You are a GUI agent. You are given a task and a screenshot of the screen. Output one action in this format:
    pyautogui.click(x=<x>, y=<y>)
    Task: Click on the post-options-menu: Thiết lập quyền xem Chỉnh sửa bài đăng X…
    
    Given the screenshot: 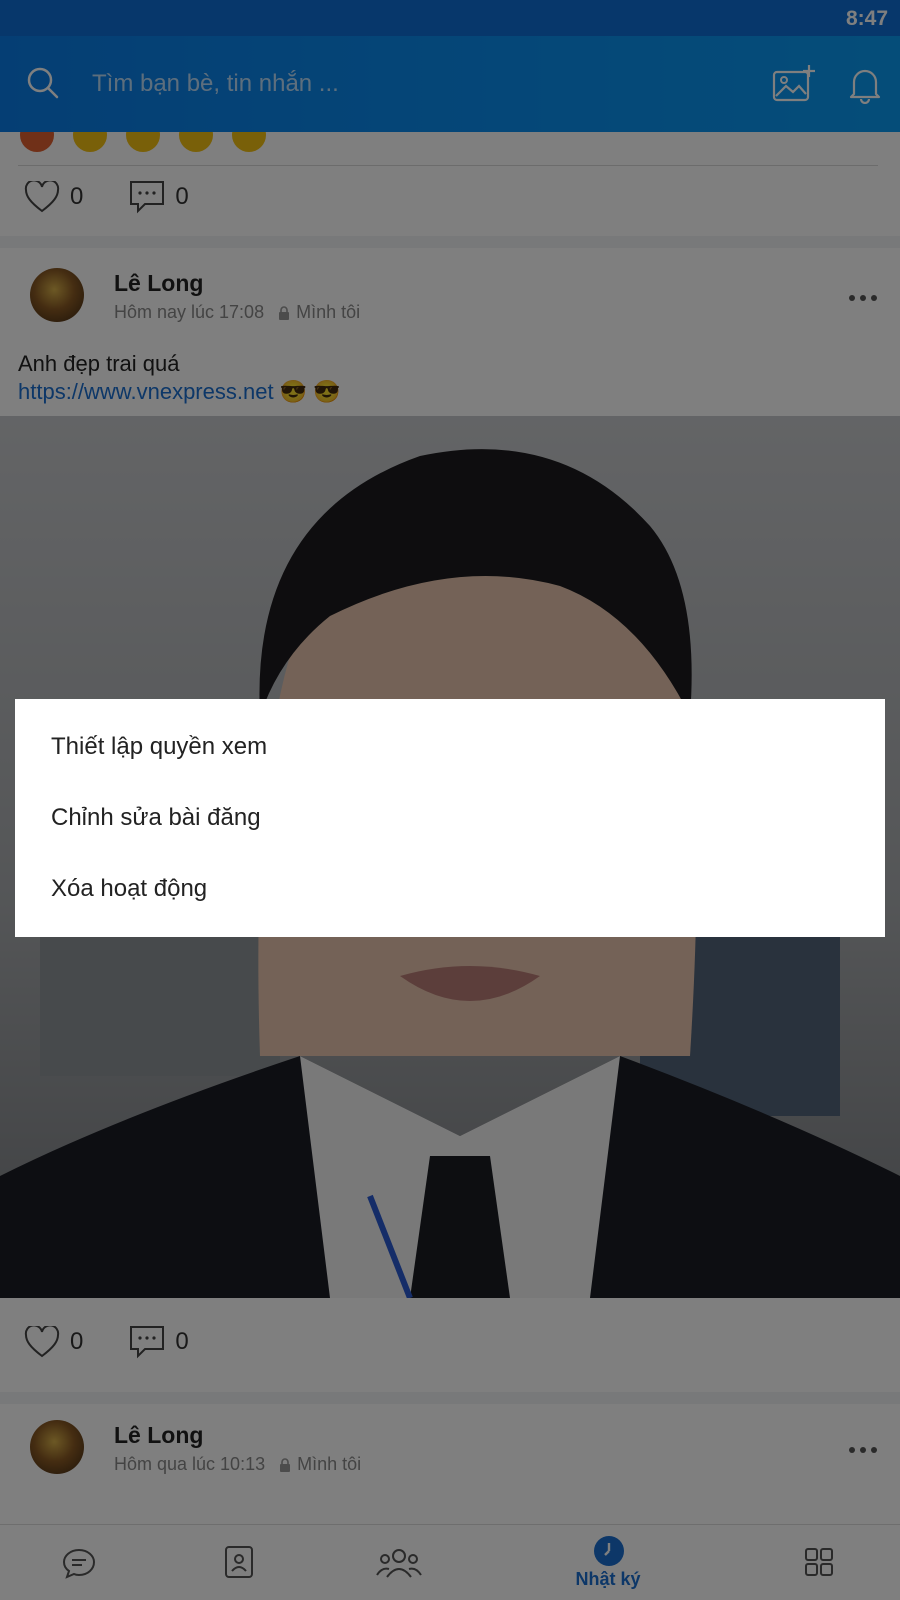 What is the action you would take?
    pyautogui.click(x=450, y=818)
    